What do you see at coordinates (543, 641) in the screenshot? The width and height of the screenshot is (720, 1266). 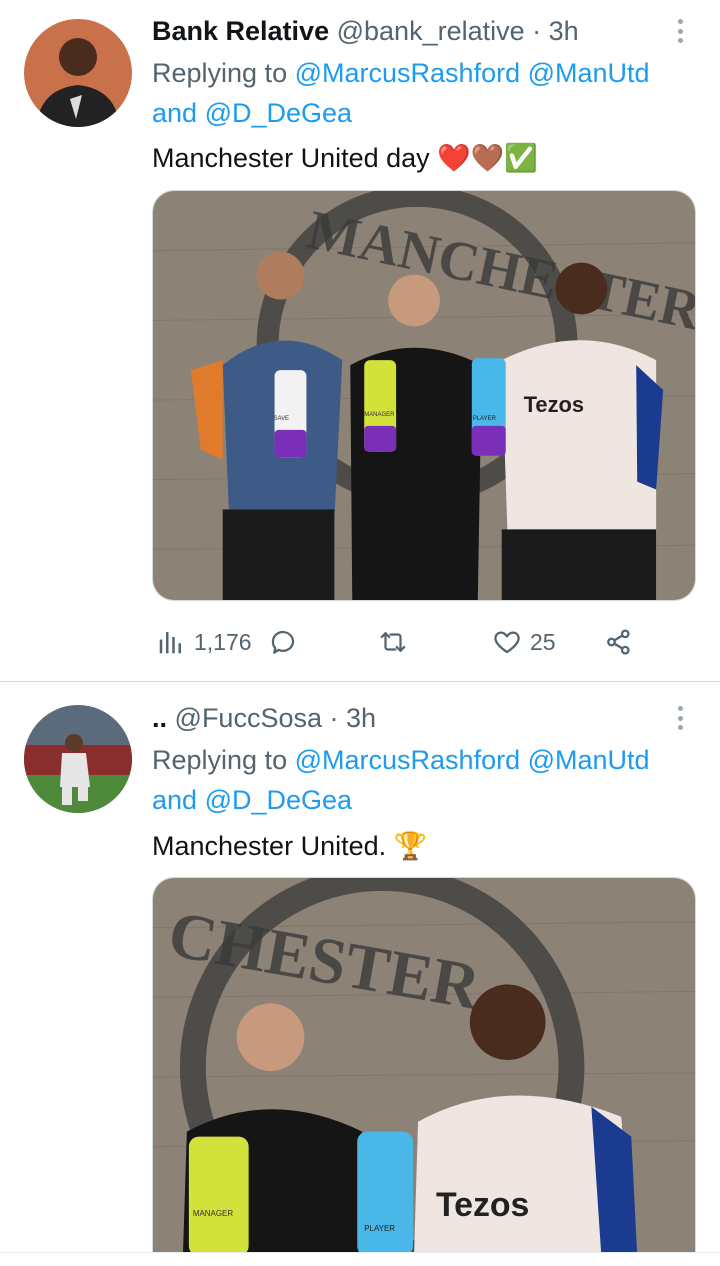 I see `likes-count: 25` at bounding box center [543, 641].